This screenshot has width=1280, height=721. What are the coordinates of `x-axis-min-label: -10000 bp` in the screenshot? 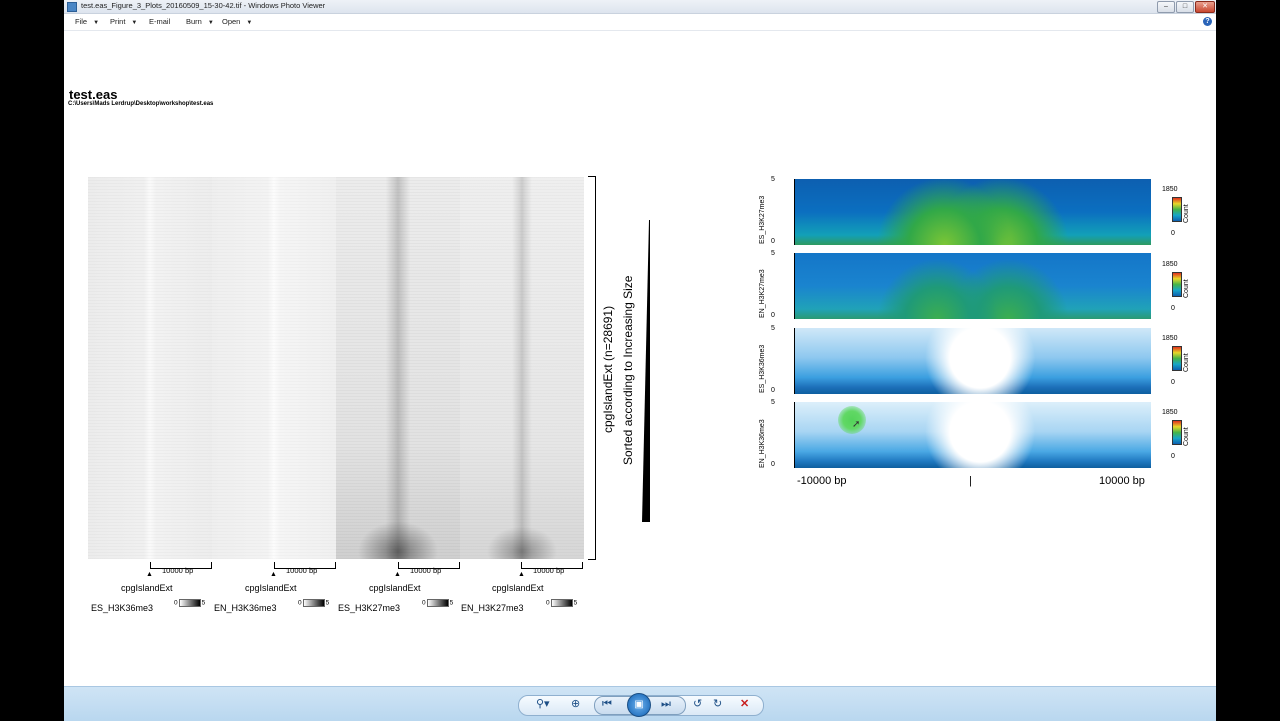 It's located at (822, 481).